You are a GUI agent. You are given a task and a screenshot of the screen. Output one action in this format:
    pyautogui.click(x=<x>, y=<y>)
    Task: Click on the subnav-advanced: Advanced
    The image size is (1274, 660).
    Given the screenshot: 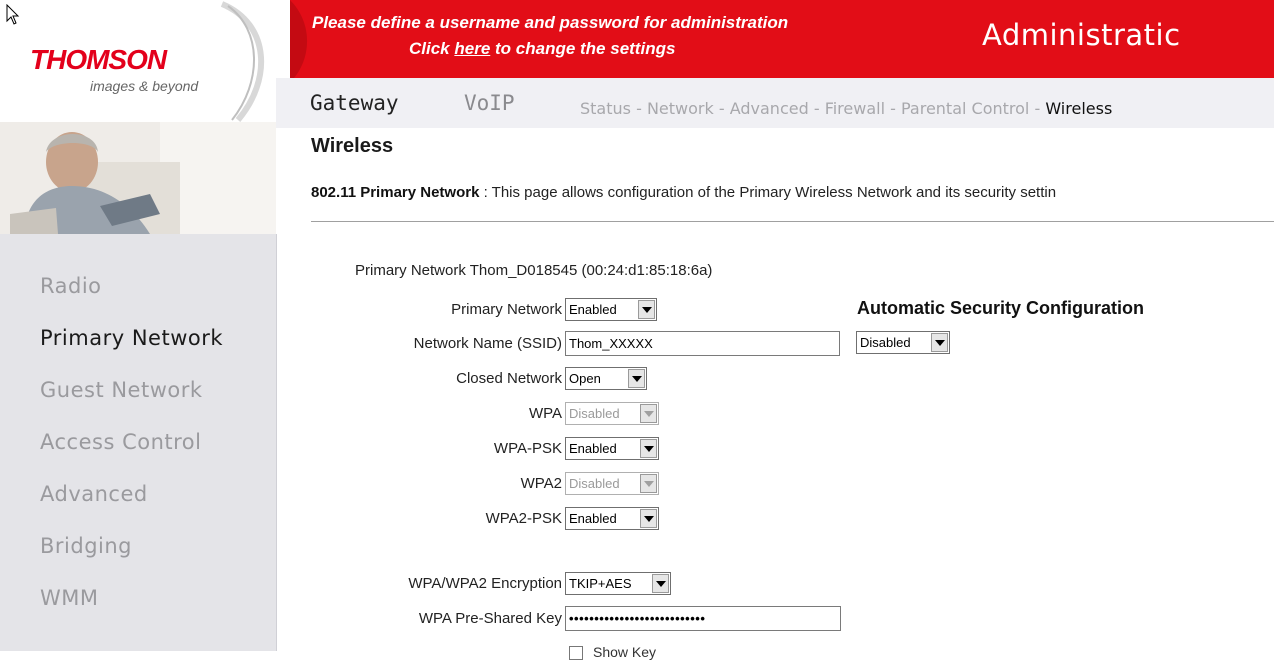 What is the action you would take?
    pyautogui.click(x=769, y=108)
    